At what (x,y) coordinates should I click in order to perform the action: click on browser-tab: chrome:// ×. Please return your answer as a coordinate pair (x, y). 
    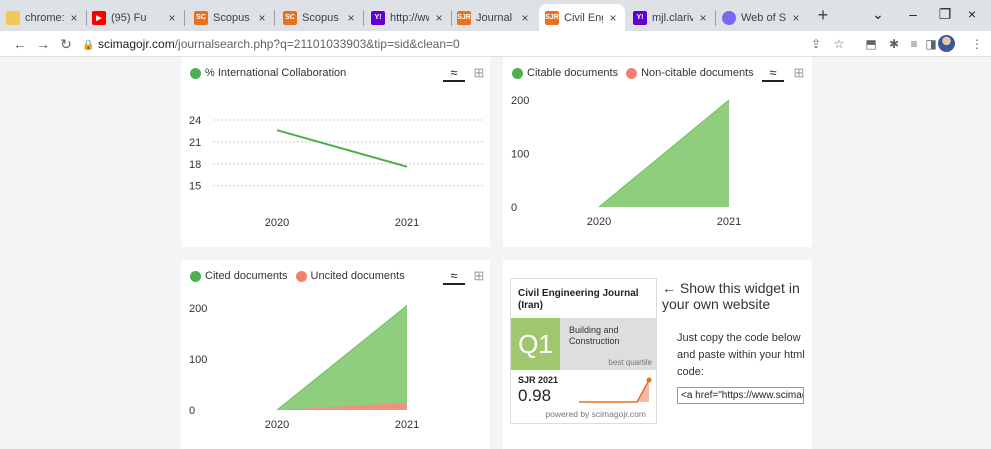
    Looking at the image, I should click on (43, 17).